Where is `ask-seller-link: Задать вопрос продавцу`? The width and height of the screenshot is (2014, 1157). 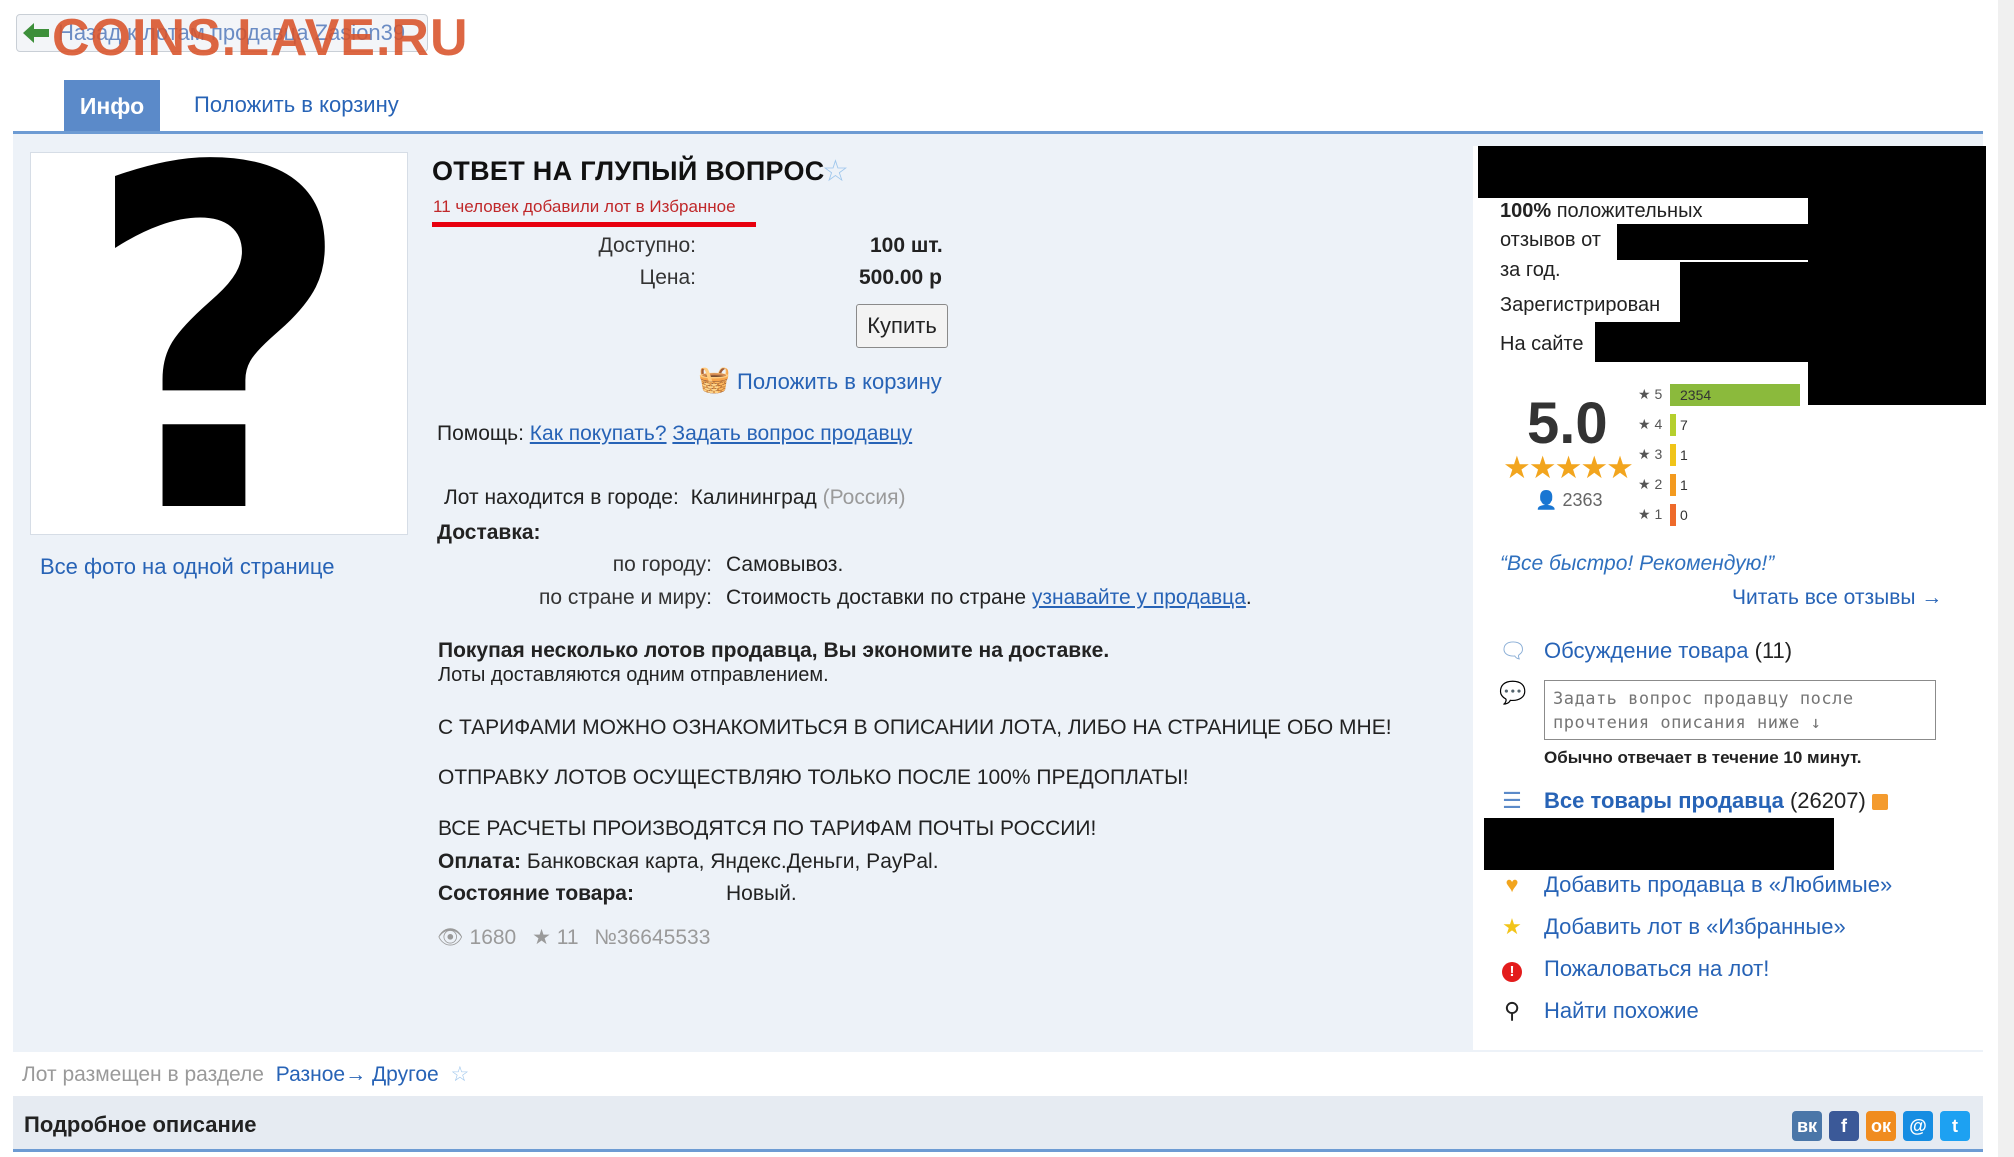
ask-seller-link: Задать вопрос продавцу is located at coordinates (792, 433).